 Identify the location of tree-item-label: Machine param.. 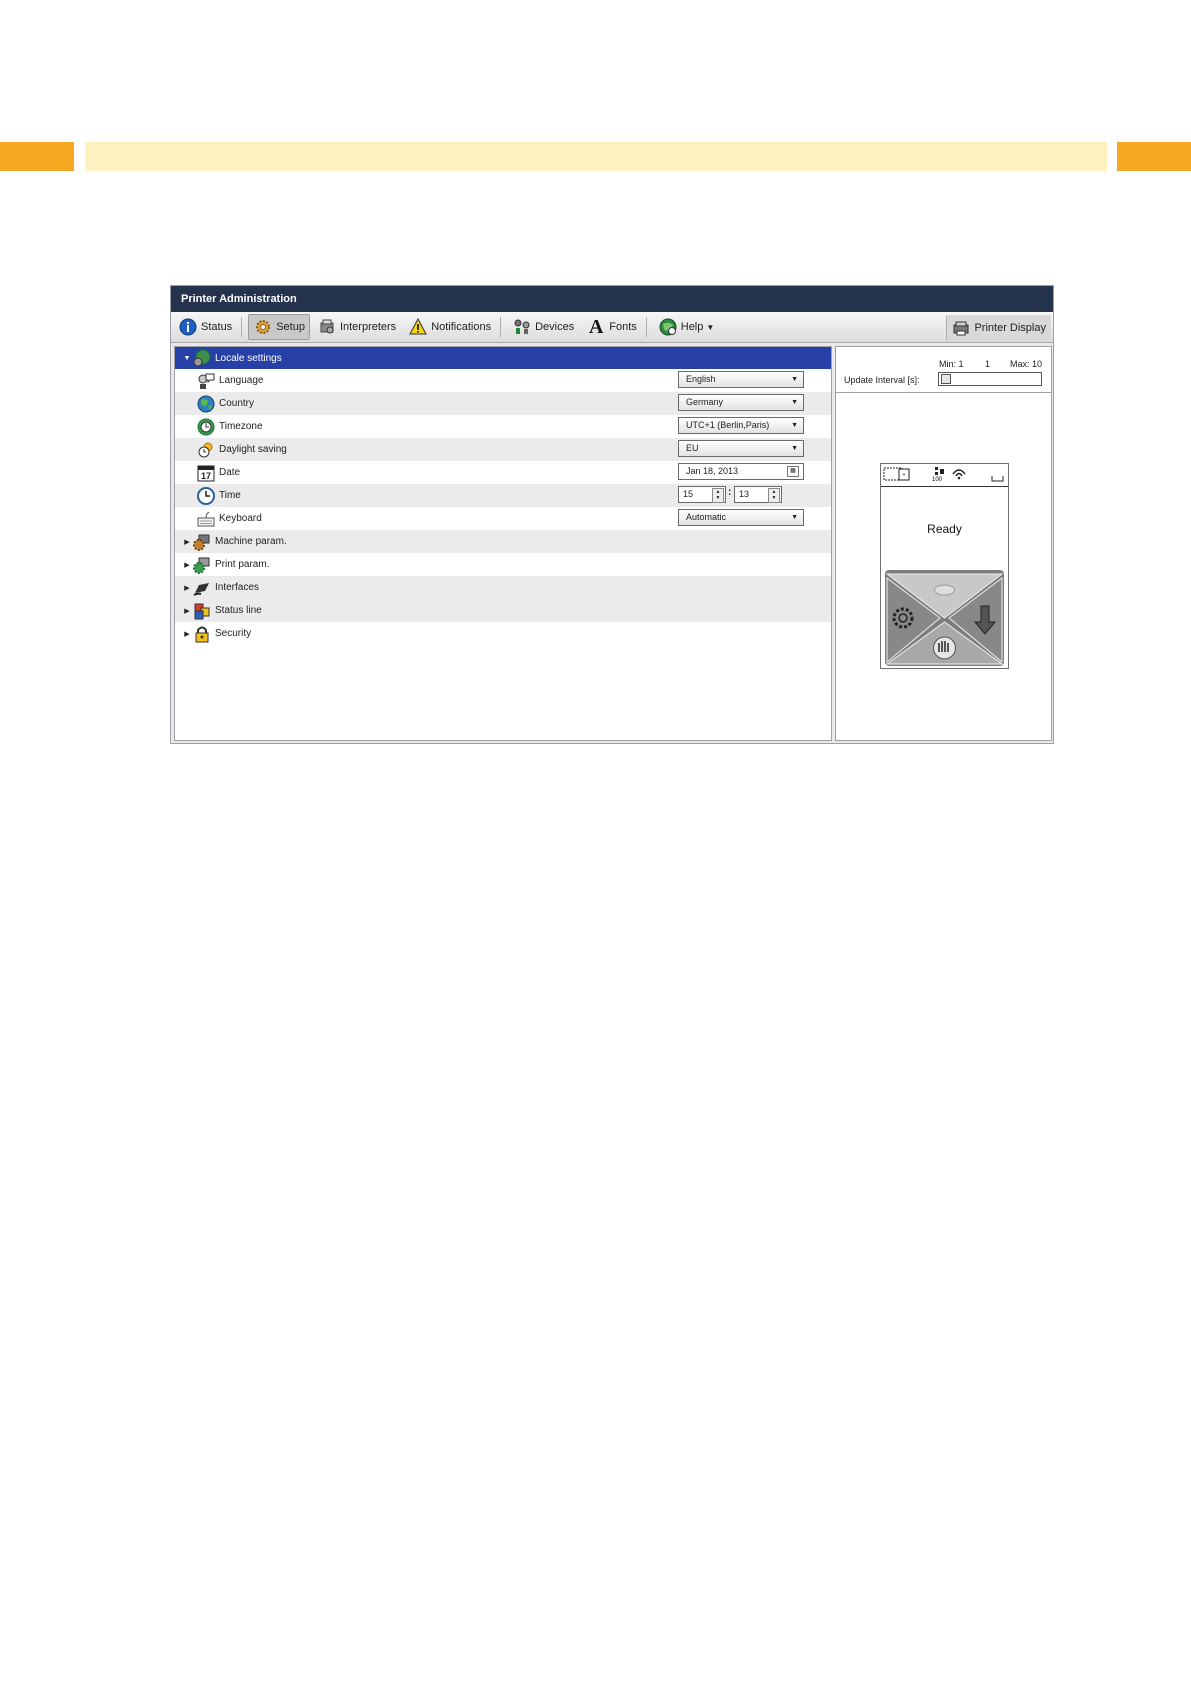
(251, 541).